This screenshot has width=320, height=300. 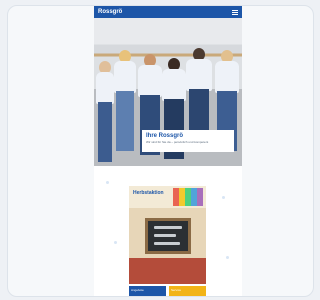 I want to click on chalkboard-sign, so click(x=168, y=236).